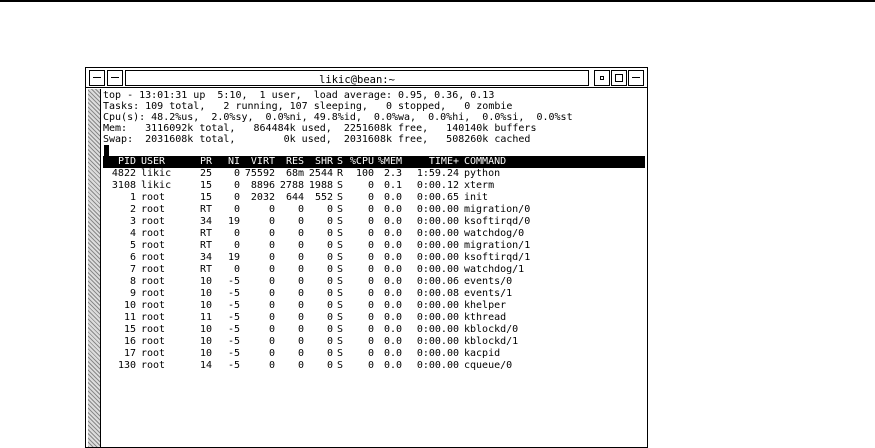  Describe the element at coordinates (491, 329) in the screenshot. I see `cell-command: kblockd/0` at that location.